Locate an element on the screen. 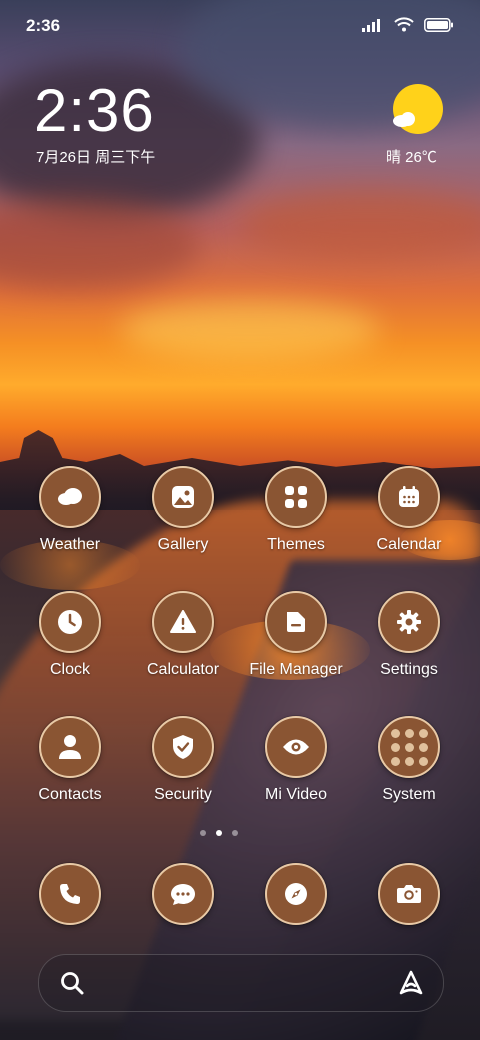  compass-icon is located at coordinates (296, 894).